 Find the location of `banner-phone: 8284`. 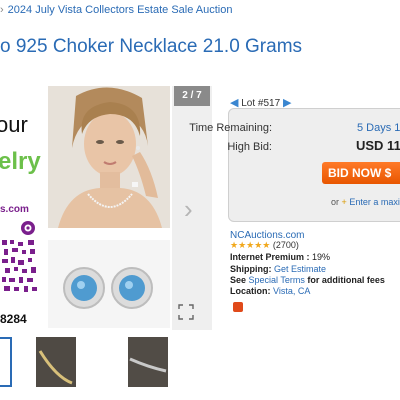

banner-phone: 8284 is located at coordinates (13, 319).